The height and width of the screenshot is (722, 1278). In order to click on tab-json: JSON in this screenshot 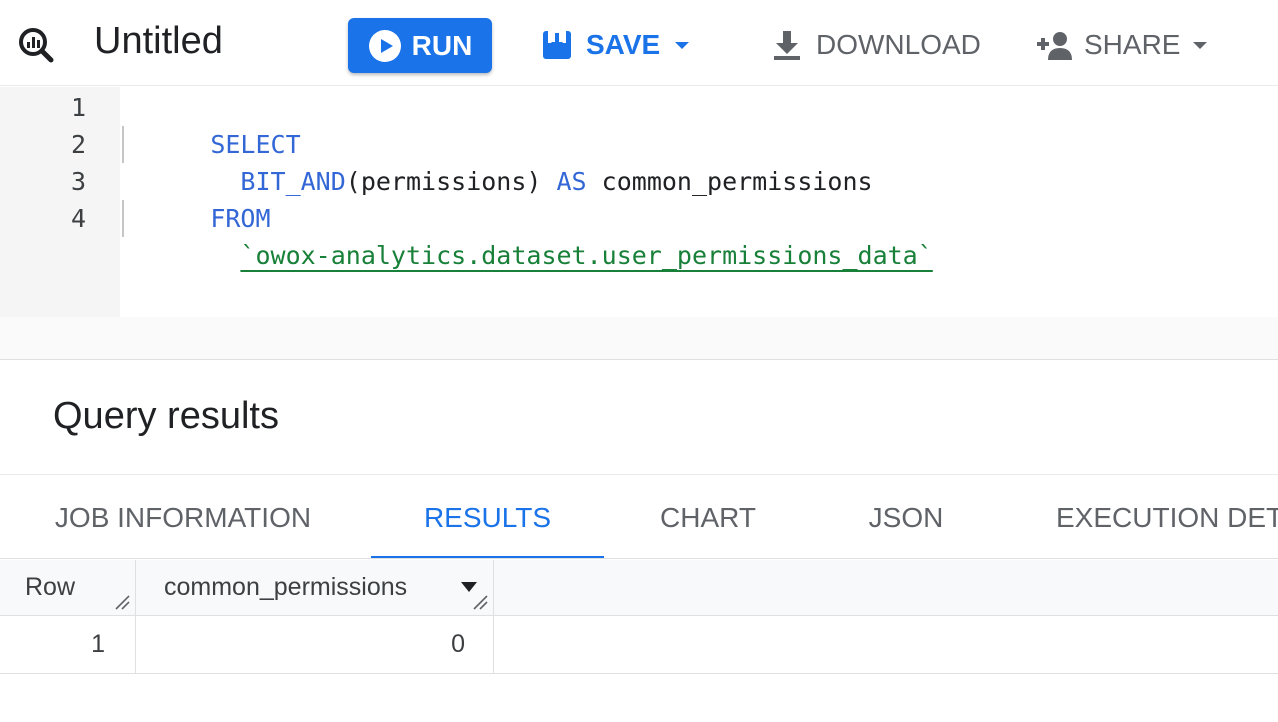, I will do `click(906, 516)`.